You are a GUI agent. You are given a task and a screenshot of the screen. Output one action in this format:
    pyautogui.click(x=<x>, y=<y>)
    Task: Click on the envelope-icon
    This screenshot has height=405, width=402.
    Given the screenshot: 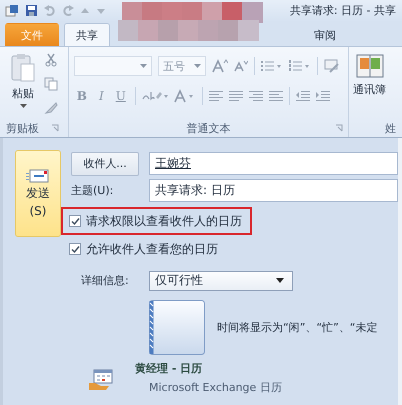 What is the action you would take?
    pyautogui.click(x=38, y=176)
    